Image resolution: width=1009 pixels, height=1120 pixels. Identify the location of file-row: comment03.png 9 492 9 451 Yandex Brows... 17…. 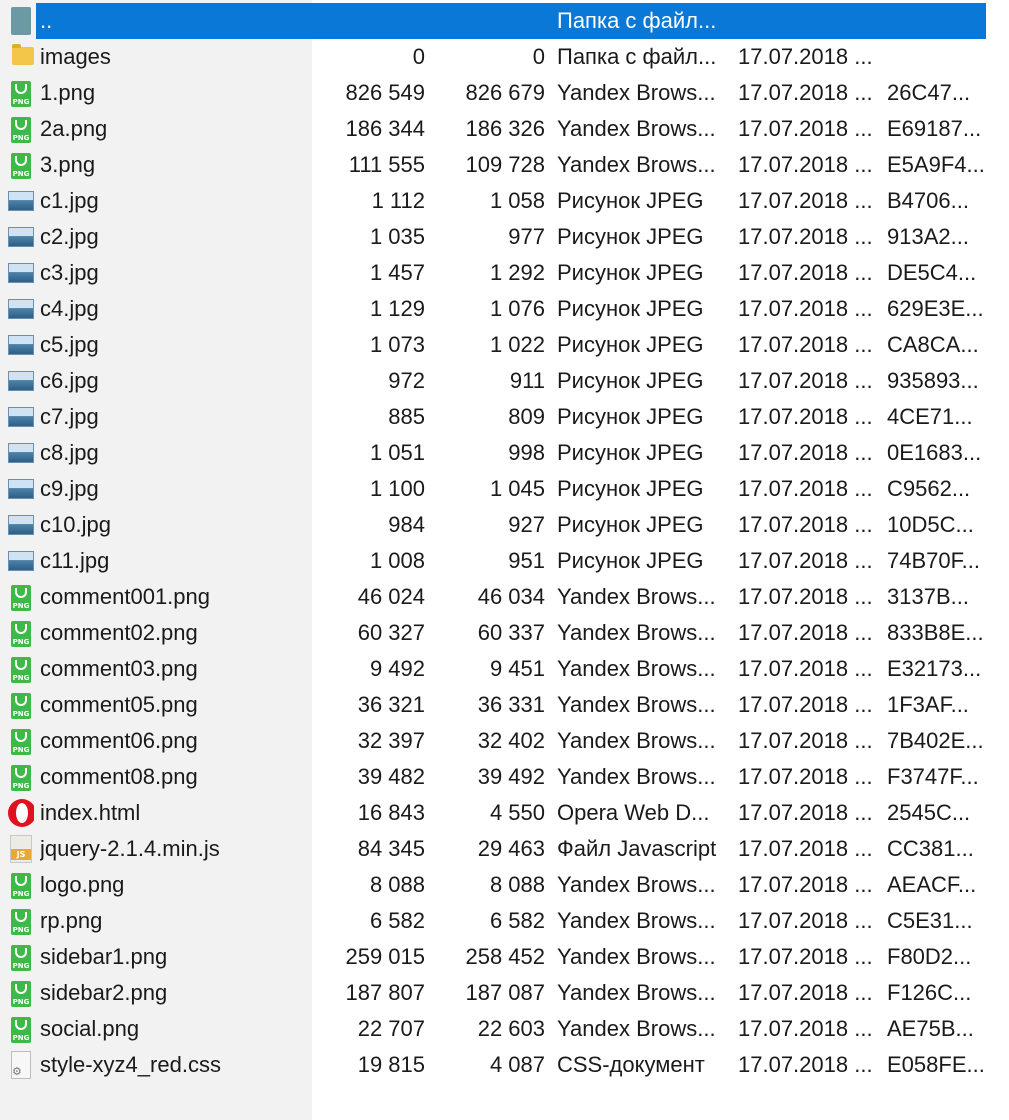
(504, 669).